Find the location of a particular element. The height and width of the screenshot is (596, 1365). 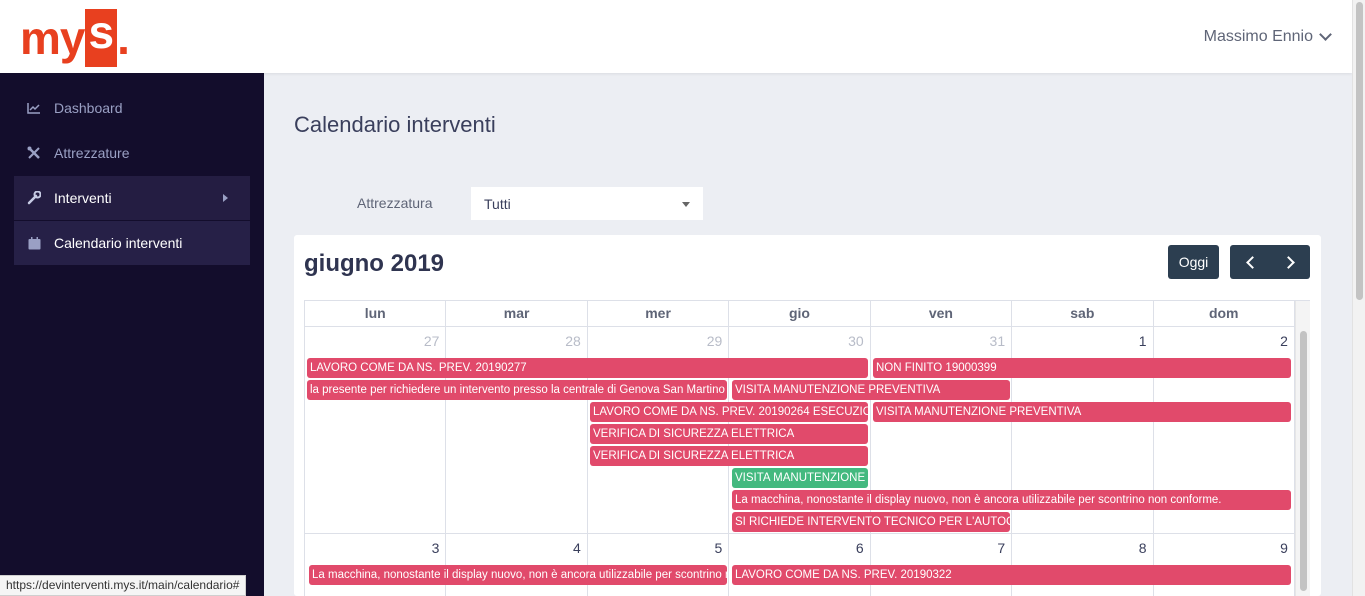

next-month-button is located at coordinates (1290, 262).